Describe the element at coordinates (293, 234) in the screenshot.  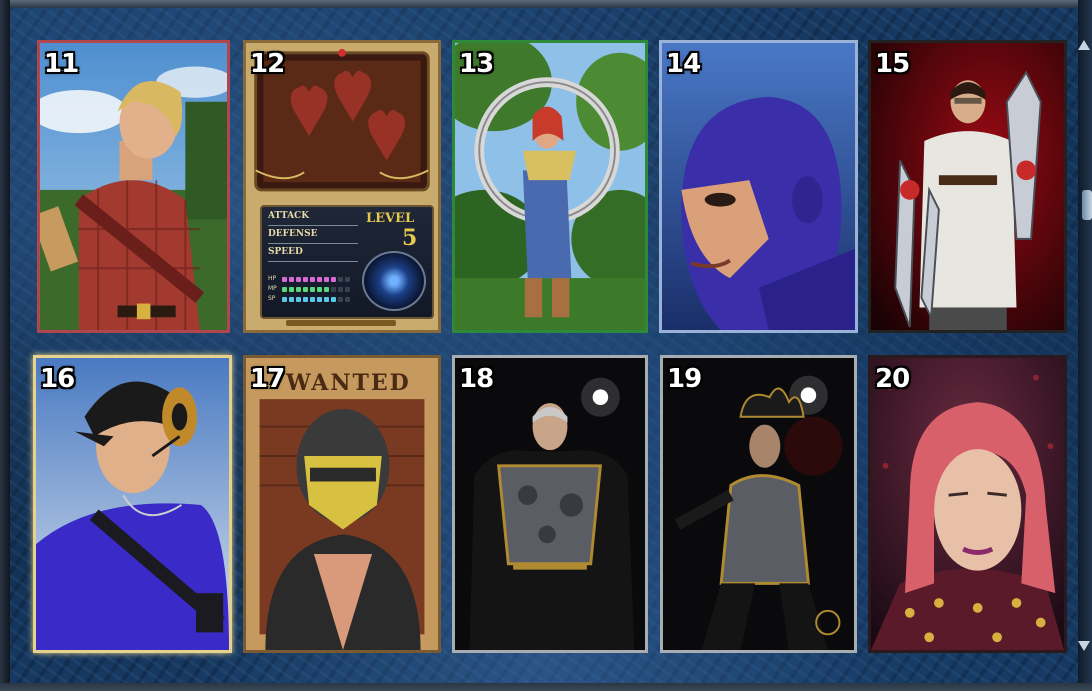
I see `defense-label: DEFENSE` at that location.